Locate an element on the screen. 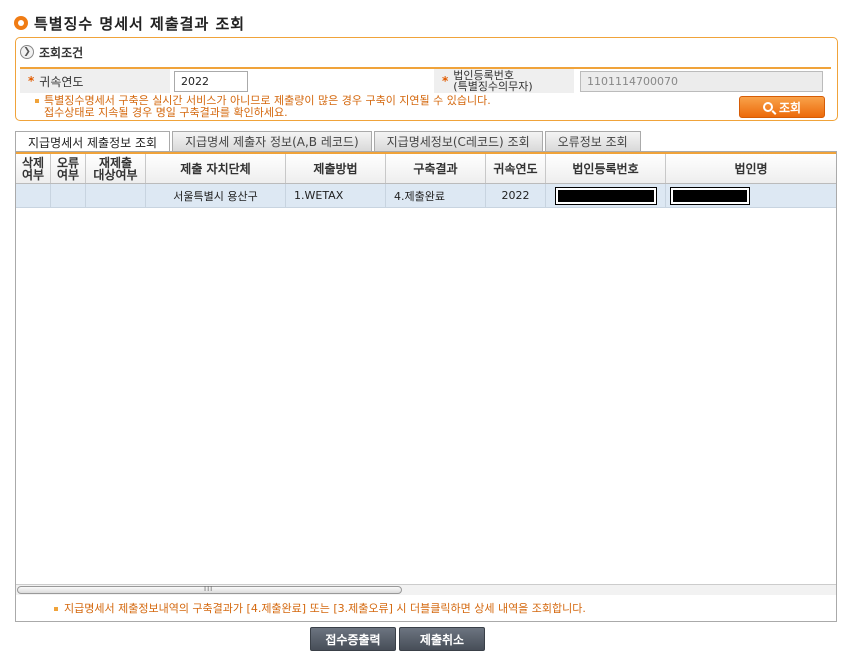 This screenshot has width=842, height=661. conditions-header: ❯ 조회조건 is located at coordinates (51, 52).